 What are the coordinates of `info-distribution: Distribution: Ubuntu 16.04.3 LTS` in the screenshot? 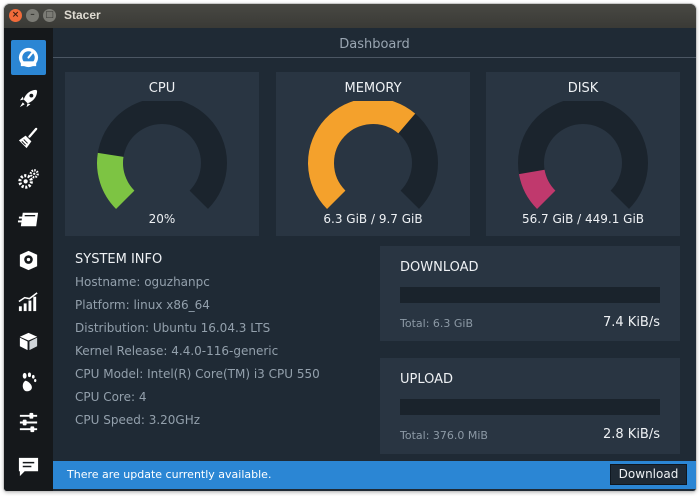 It's located at (173, 328).